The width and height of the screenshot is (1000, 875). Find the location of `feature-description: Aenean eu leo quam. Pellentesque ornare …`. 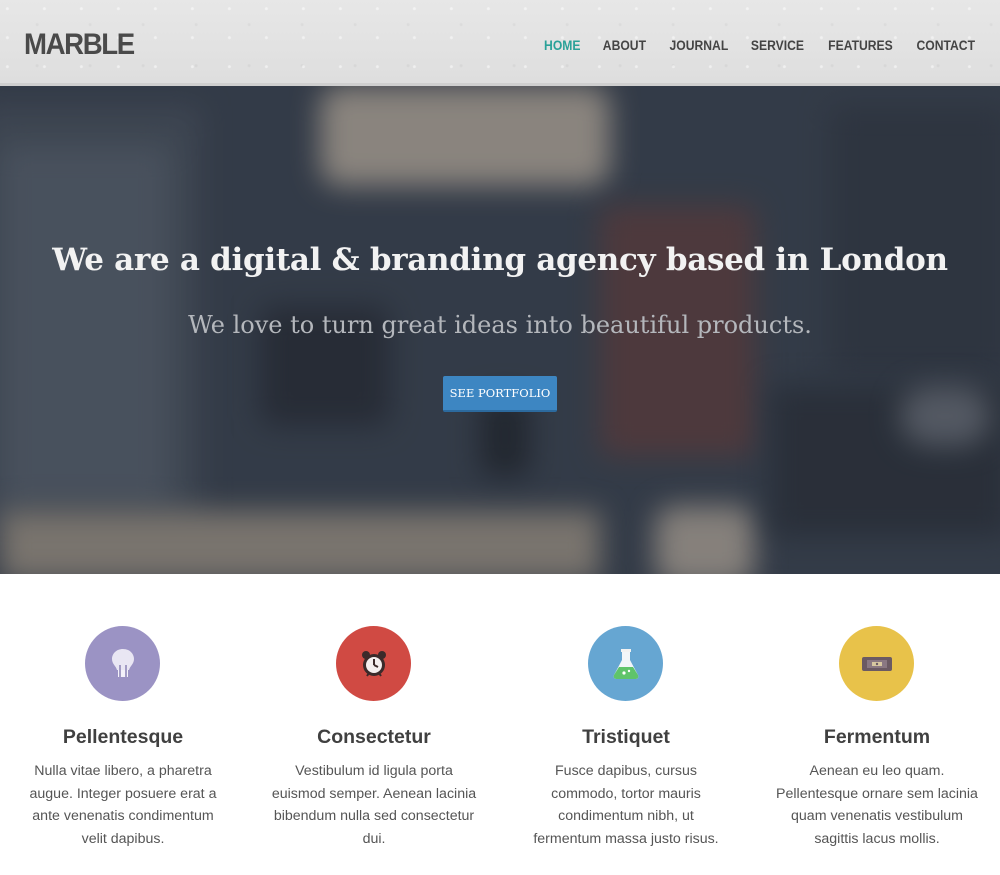

feature-description: Aenean eu leo quam. Pellentesque ornare … is located at coordinates (877, 805).